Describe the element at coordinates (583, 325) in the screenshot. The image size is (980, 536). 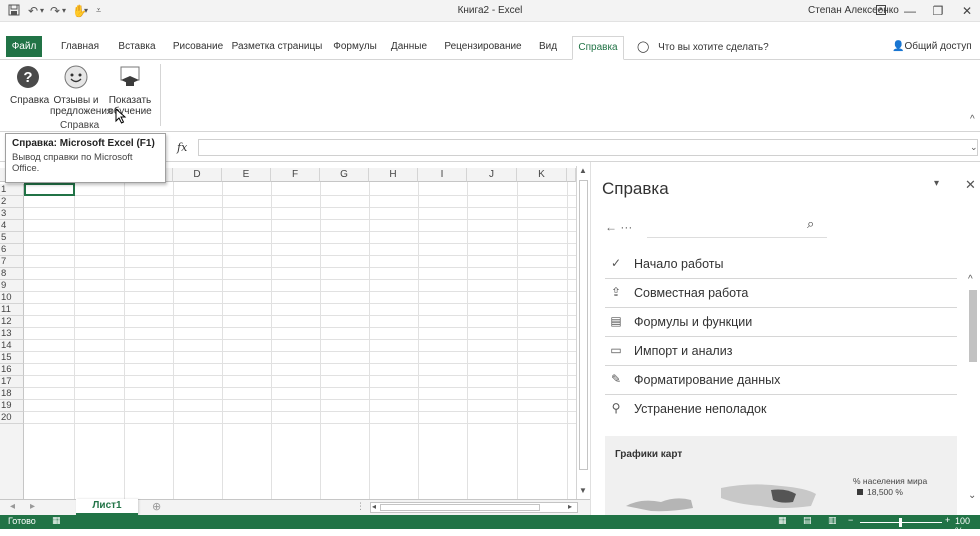
I see `scroll-thumb` at that location.